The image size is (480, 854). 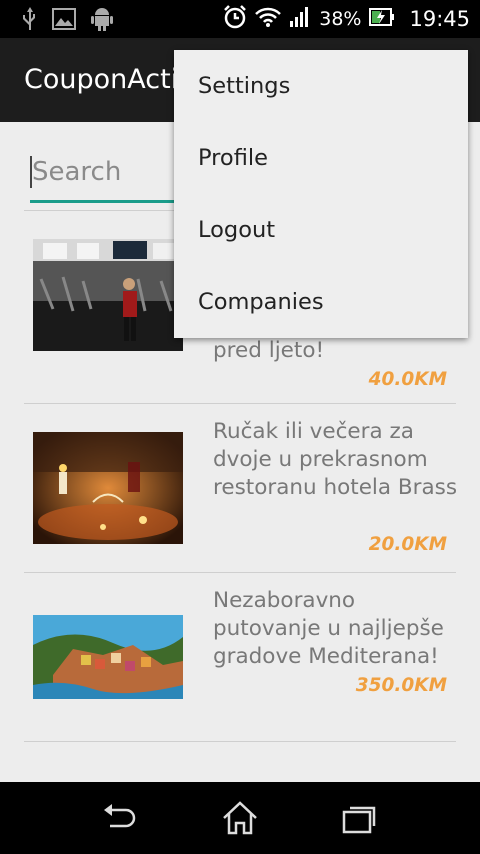 I want to click on coupon-price: 20.0KM, so click(x=407, y=544).